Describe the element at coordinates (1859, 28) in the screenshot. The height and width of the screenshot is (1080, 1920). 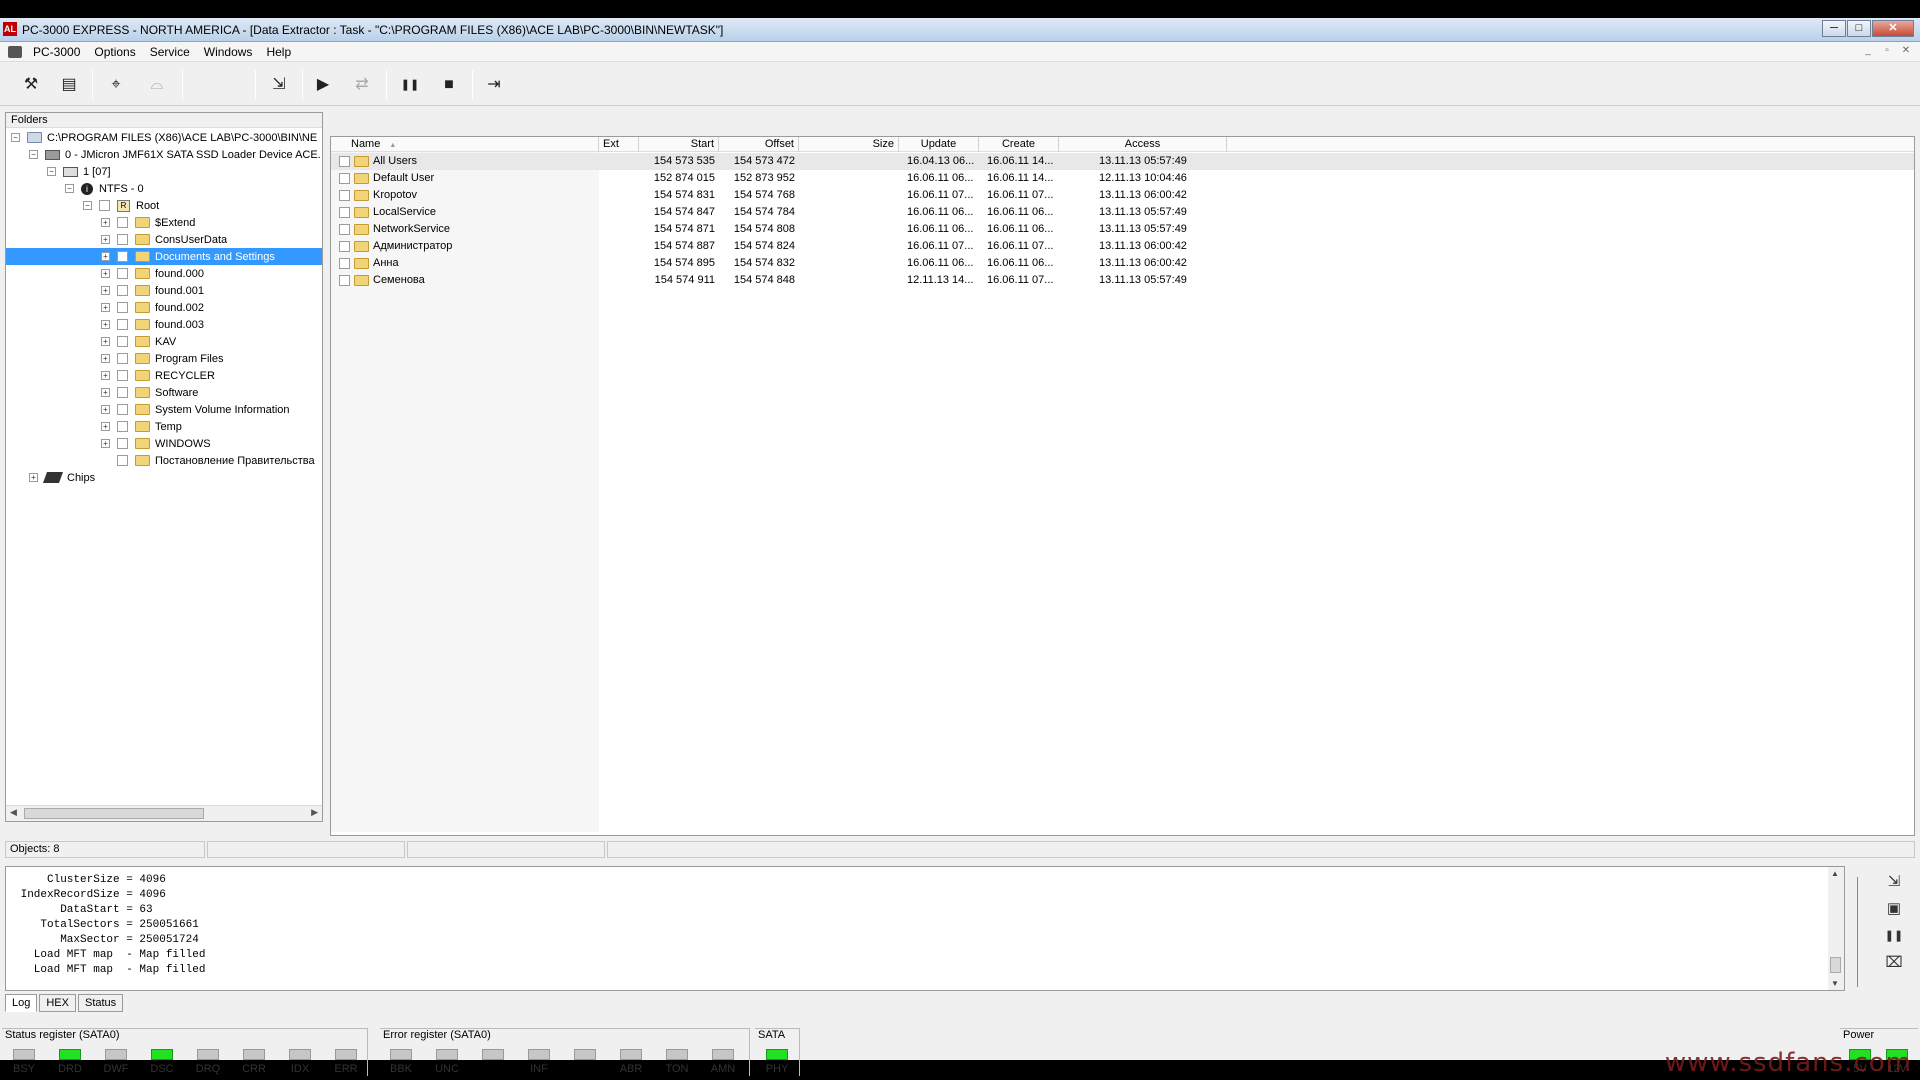
I see `maximize-button: □` at that location.